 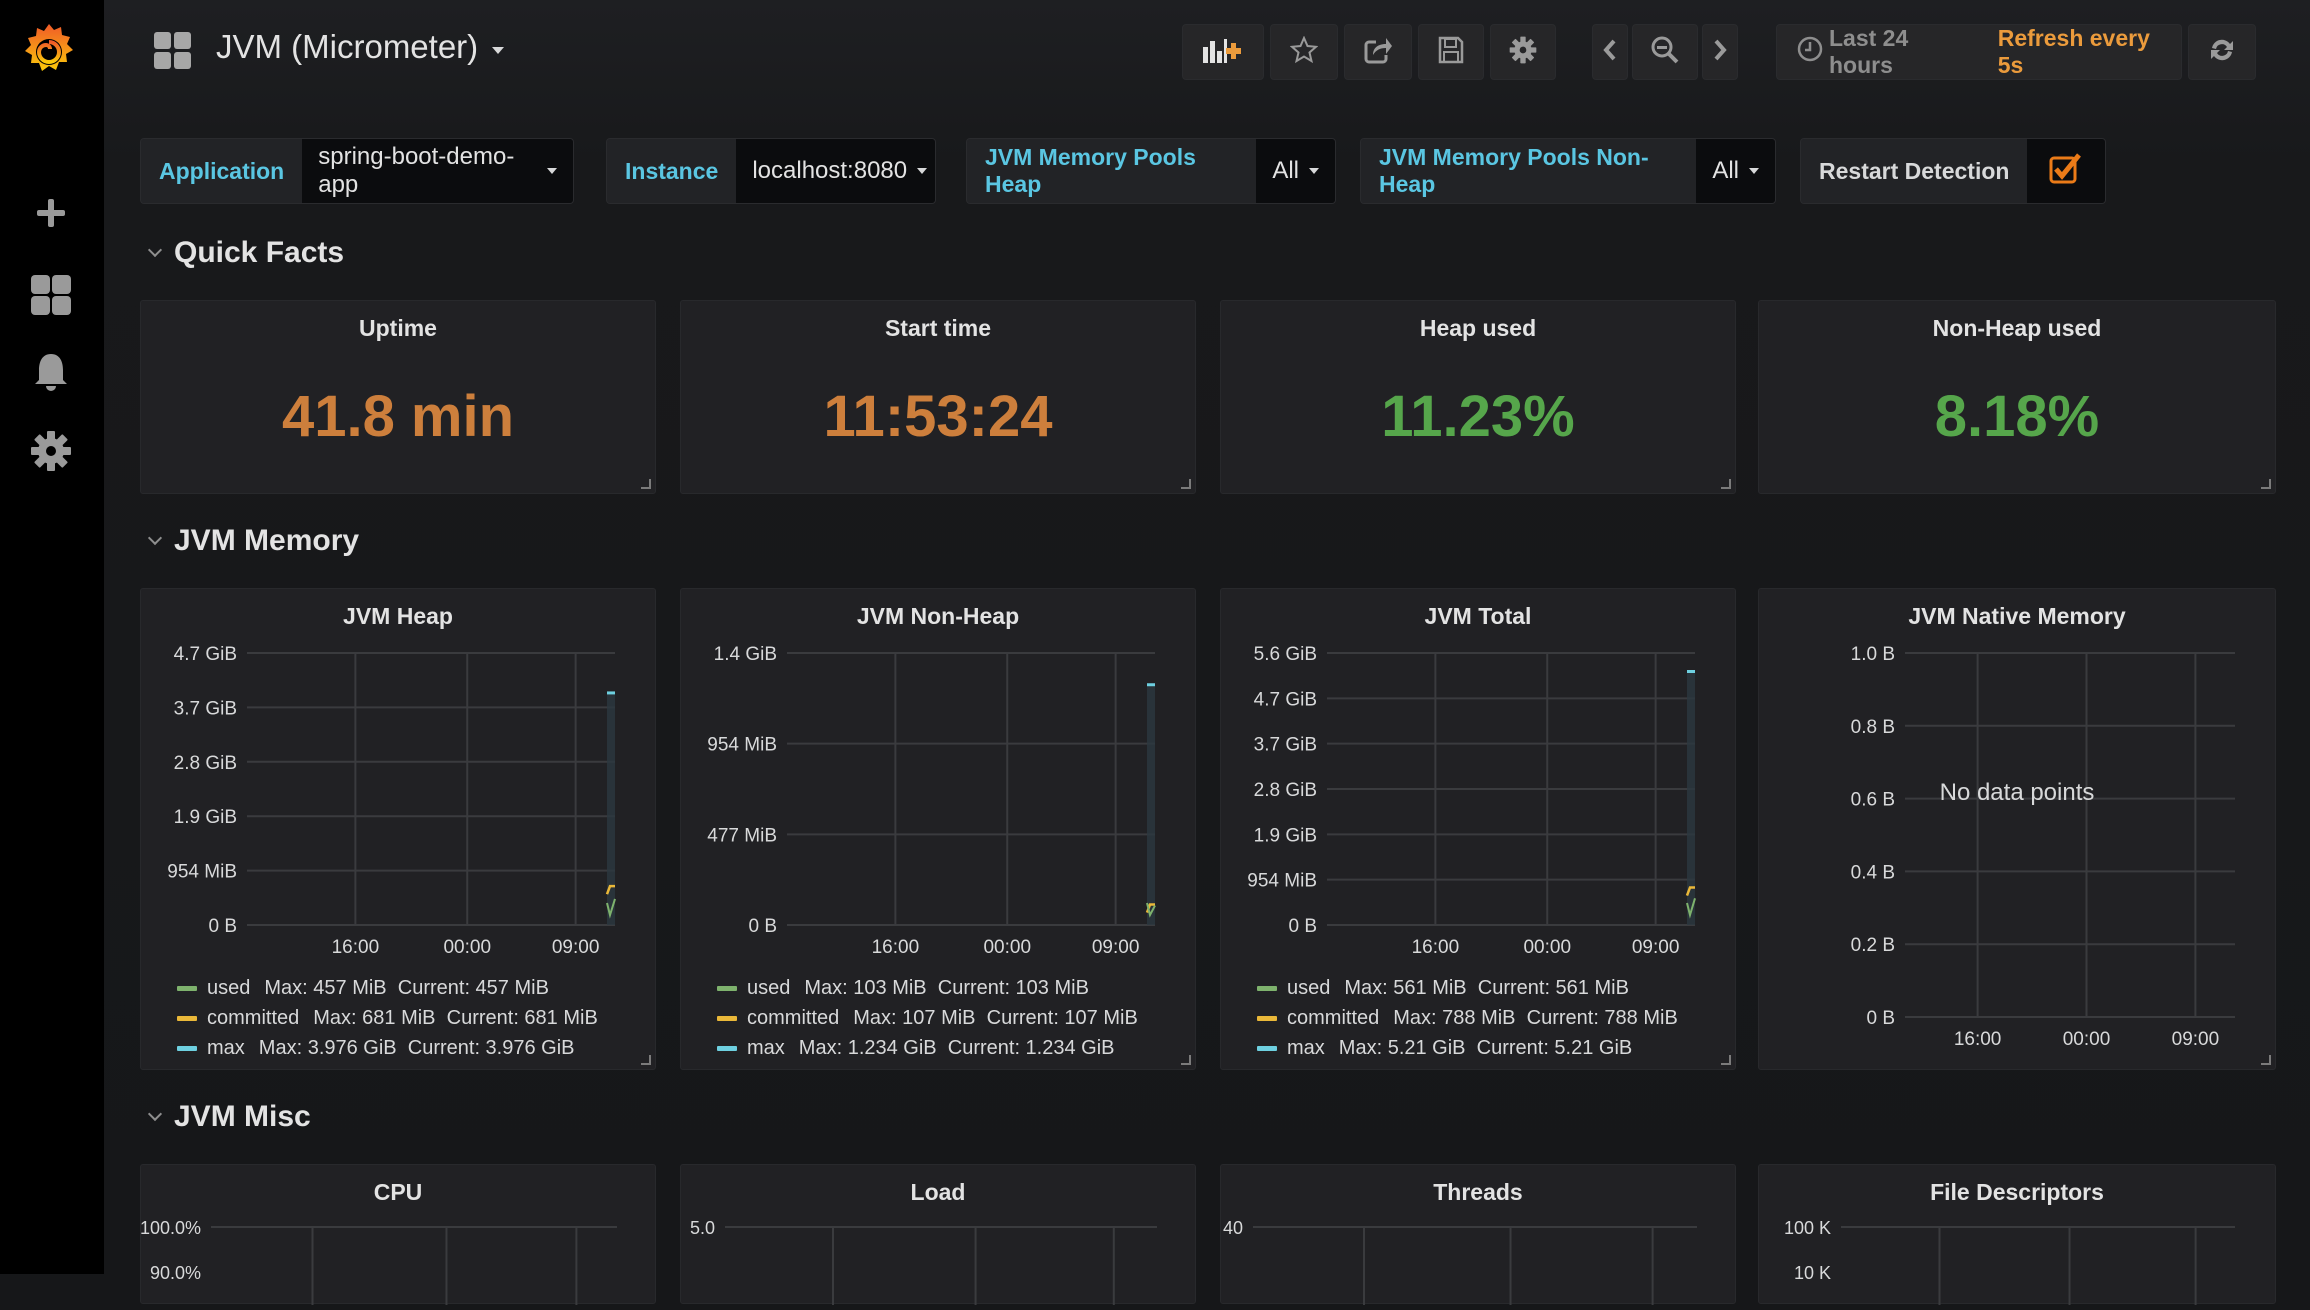 I want to click on alerting-bell-icon, so click(x=51, y=373).